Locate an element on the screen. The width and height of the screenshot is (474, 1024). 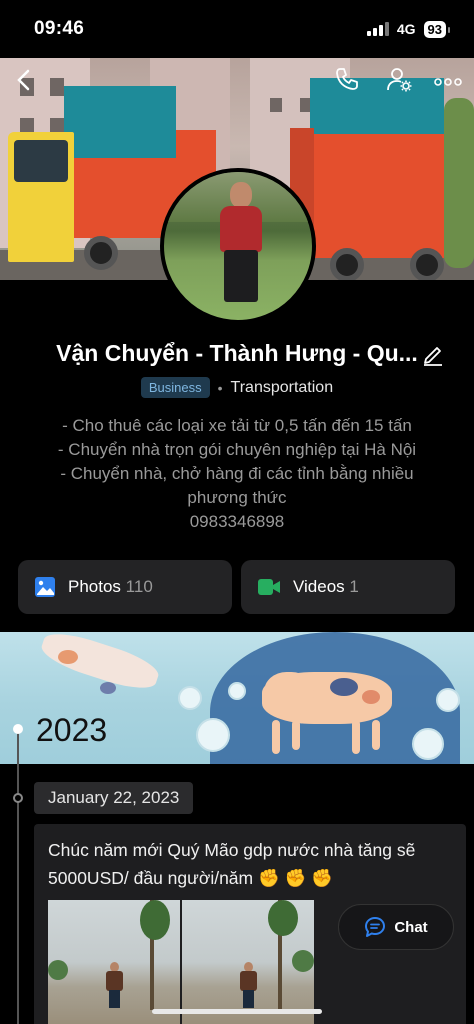
pencil-icon is located at coordinates (433, 356).